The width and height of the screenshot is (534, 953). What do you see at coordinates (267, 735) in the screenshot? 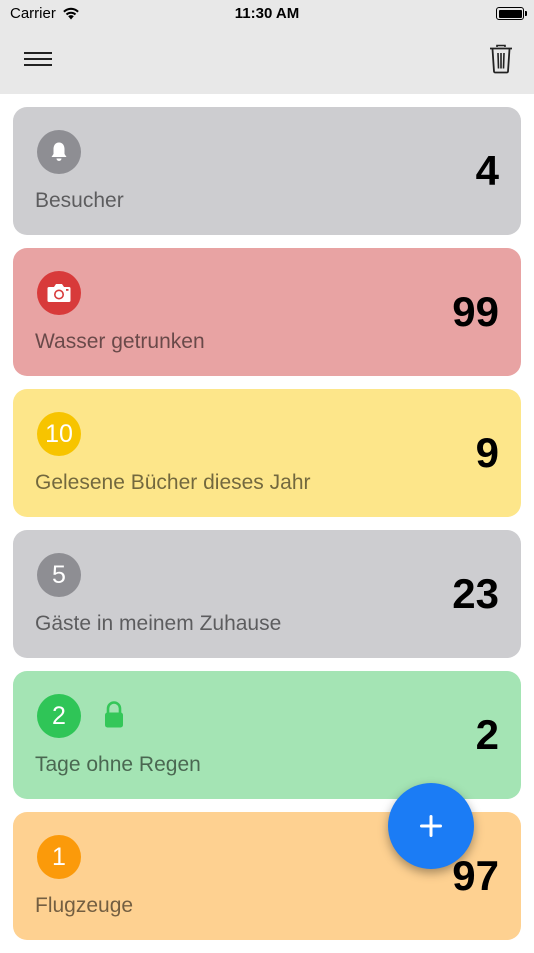
I see `counter-card-regen: 2 Tage ohne Regen 2` at bounding box center [267, 735].